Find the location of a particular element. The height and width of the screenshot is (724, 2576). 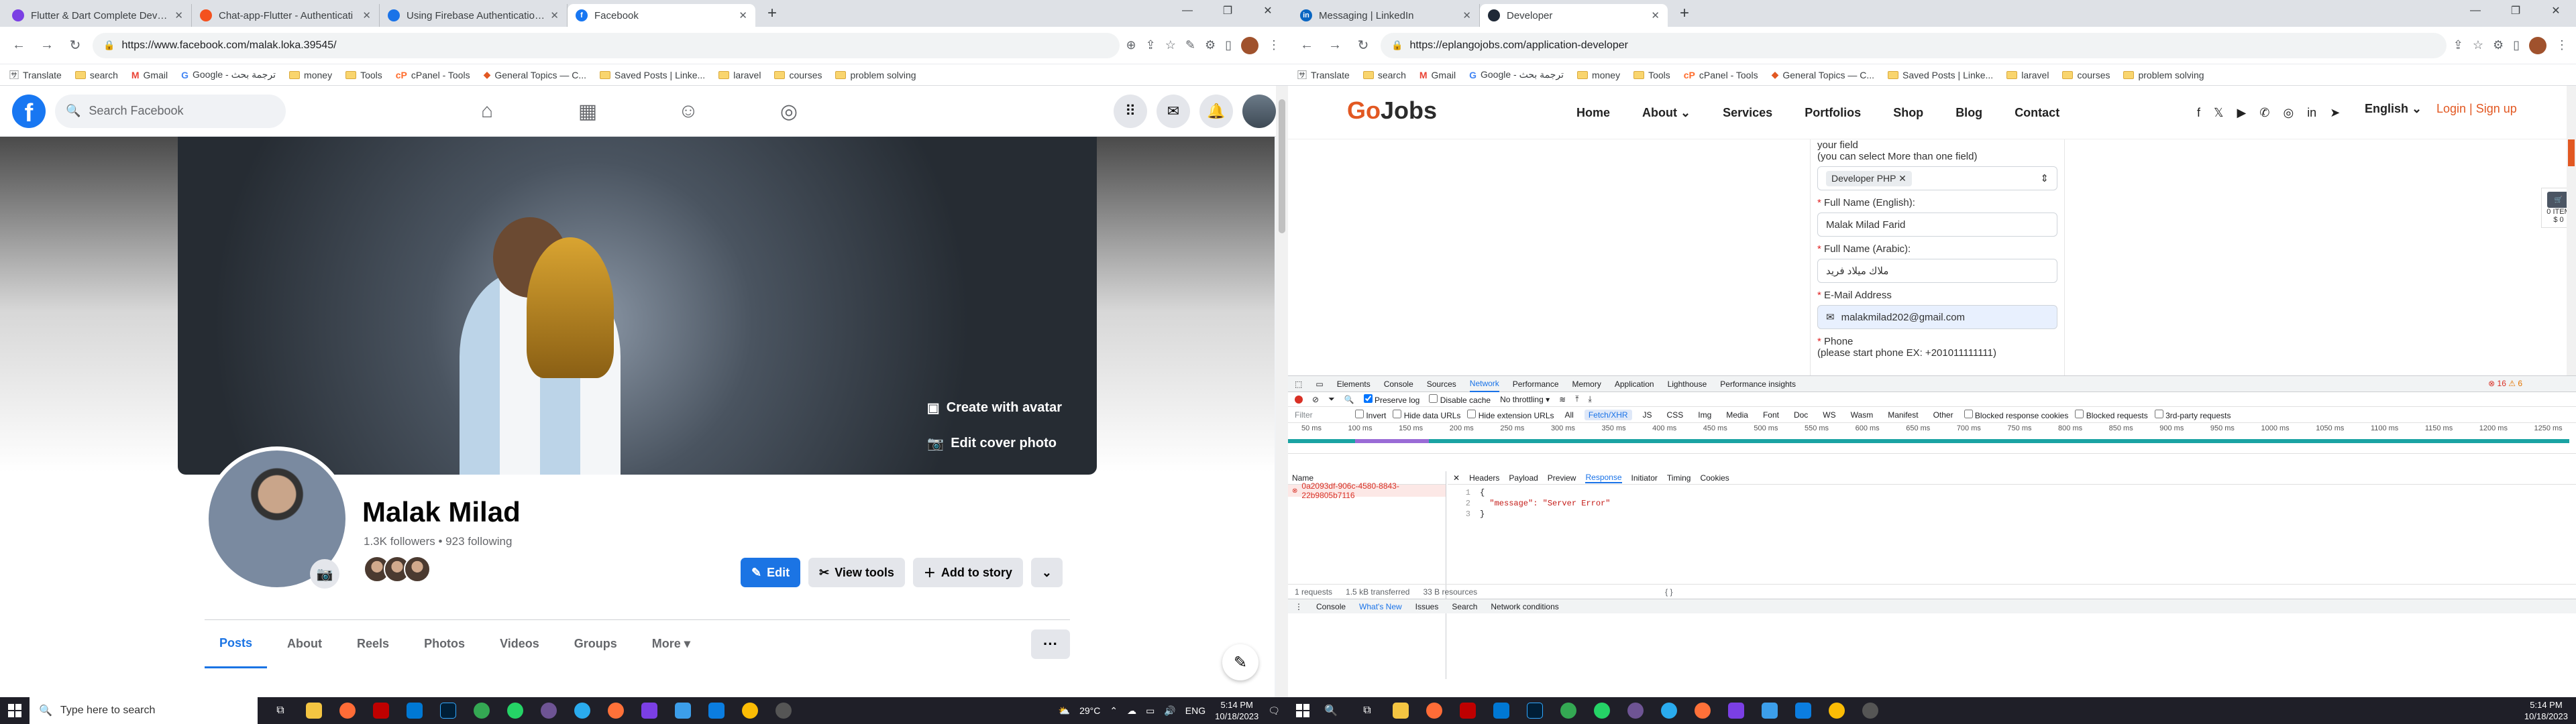

photoshop-icon is located at coordinates (448, 710).